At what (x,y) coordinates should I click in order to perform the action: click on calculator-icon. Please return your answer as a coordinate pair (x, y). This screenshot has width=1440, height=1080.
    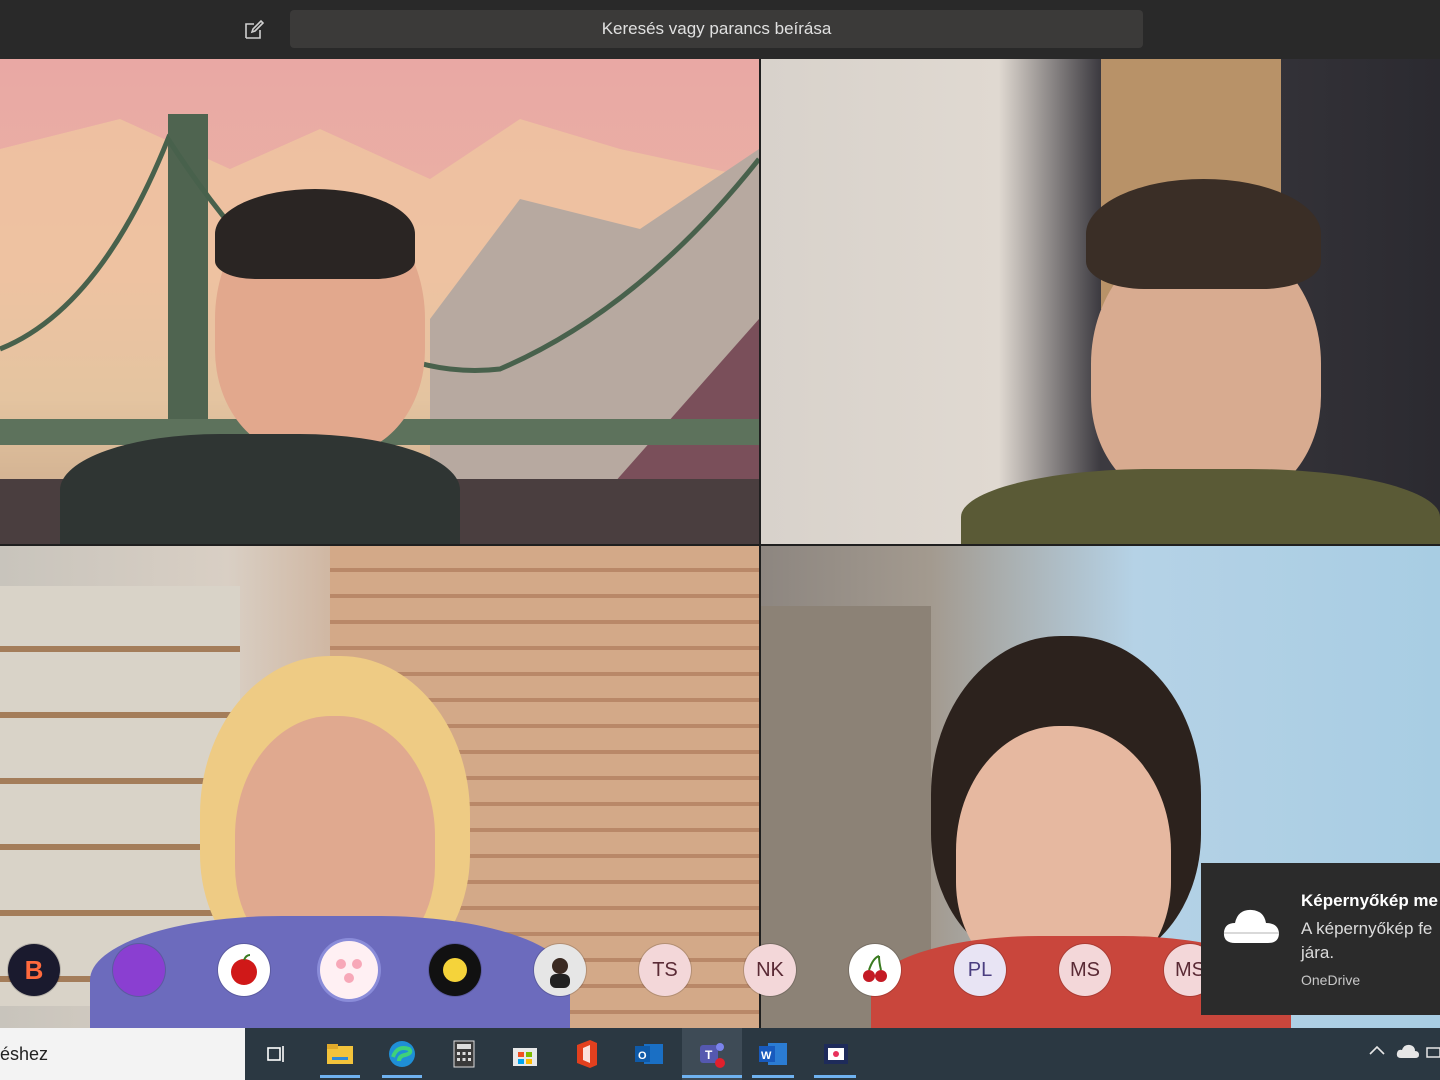
    Looking at the image, I should click on (464, 1054).